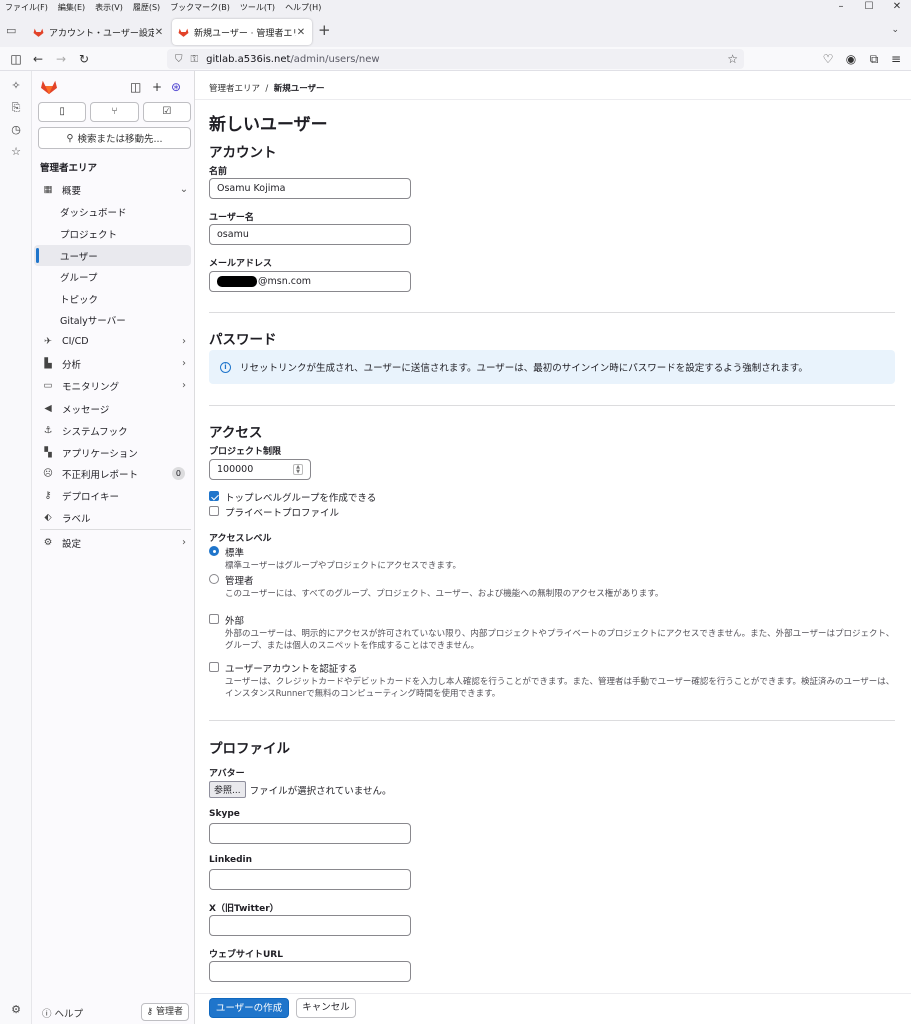 The height and width of the screenshot is (1024, 911). What do you see at coordinates (310, 234) in the screenshot?
I see `username-field: osamu` at bounding box center [310, 234].